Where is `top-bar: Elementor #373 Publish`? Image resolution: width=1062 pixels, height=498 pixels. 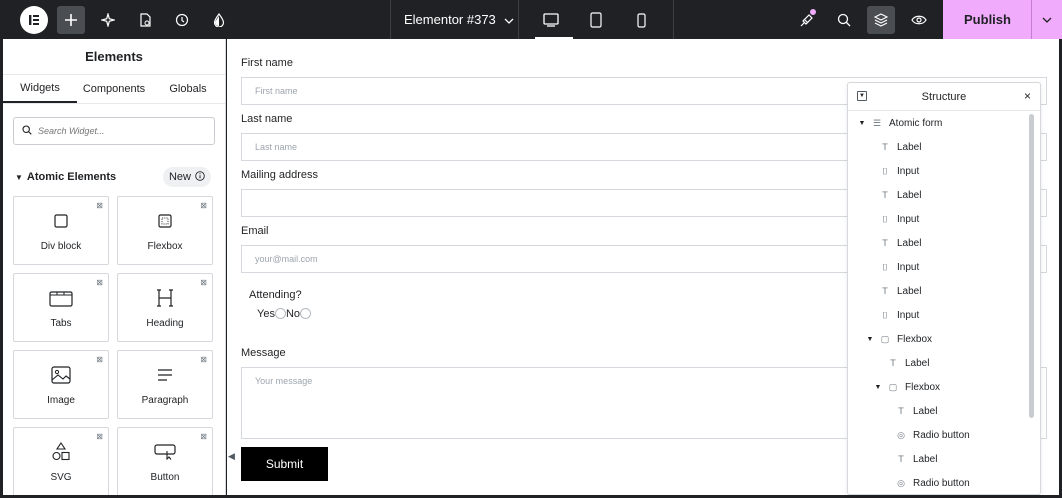
top-bar: Elementor #373 Publish is located at coordinates (531, 19).